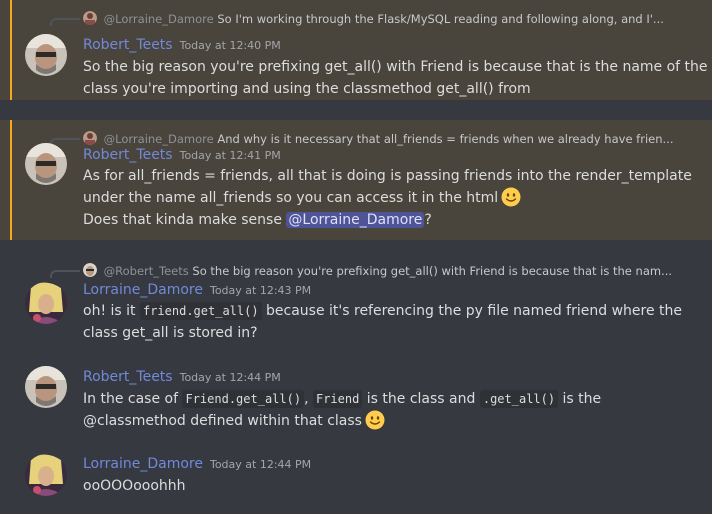 Image resolution: width=712 pixels, height=514 pixels. I want to click on user-mention: @Lorraine_Damore, so click(355, 220).